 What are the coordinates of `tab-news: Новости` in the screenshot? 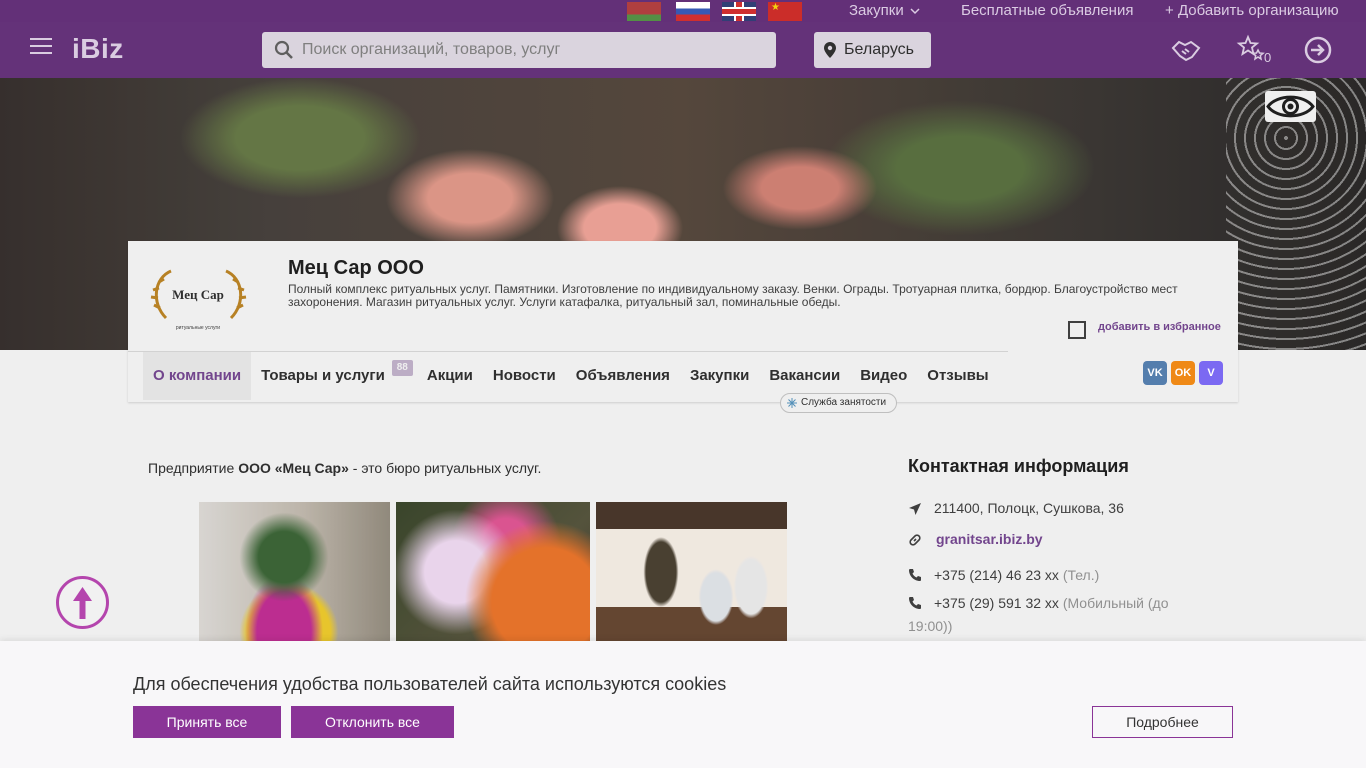 It's located at (524, 376).